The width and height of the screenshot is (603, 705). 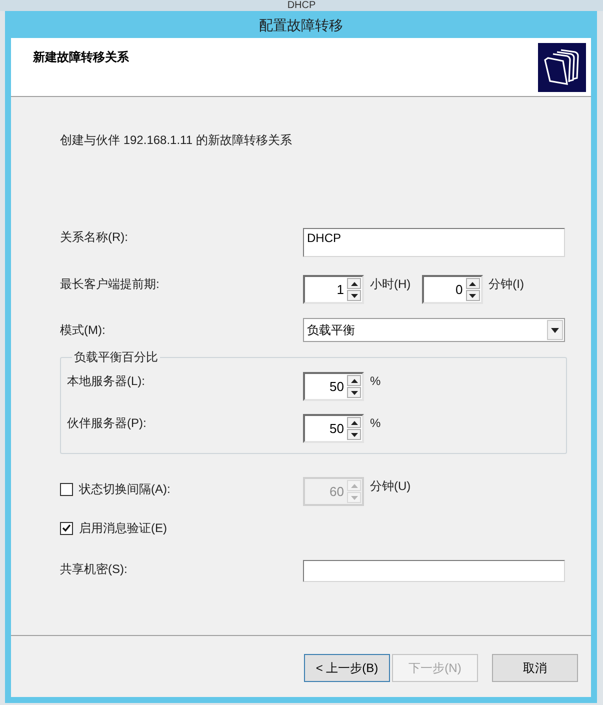 What do you see at coordinates (562, 67) in the screenshot?
I see `folders-icon` at bounding box center [562, 67].